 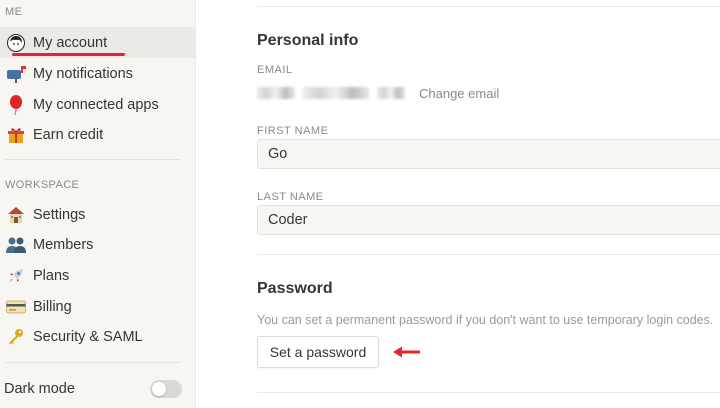 What do you see at coordinates (308, 40) in the screenshot?
I see `personal-info-title: Personal info` at bounding box center [308, 40].